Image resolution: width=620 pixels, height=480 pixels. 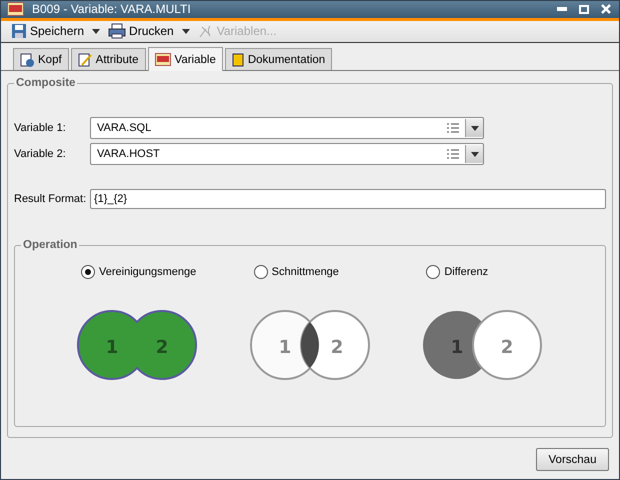 I want to click on field-label: Variable 1:, so click(x=40, y=128).